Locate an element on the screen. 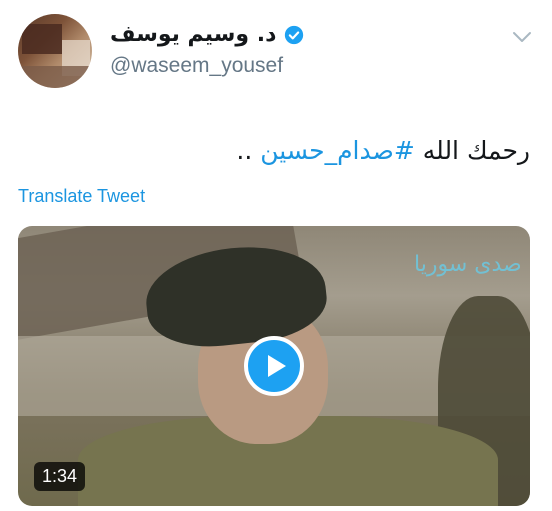 This screenshot has width=552, height=511. chevron-down-icon is located at coordinates (522, 37).